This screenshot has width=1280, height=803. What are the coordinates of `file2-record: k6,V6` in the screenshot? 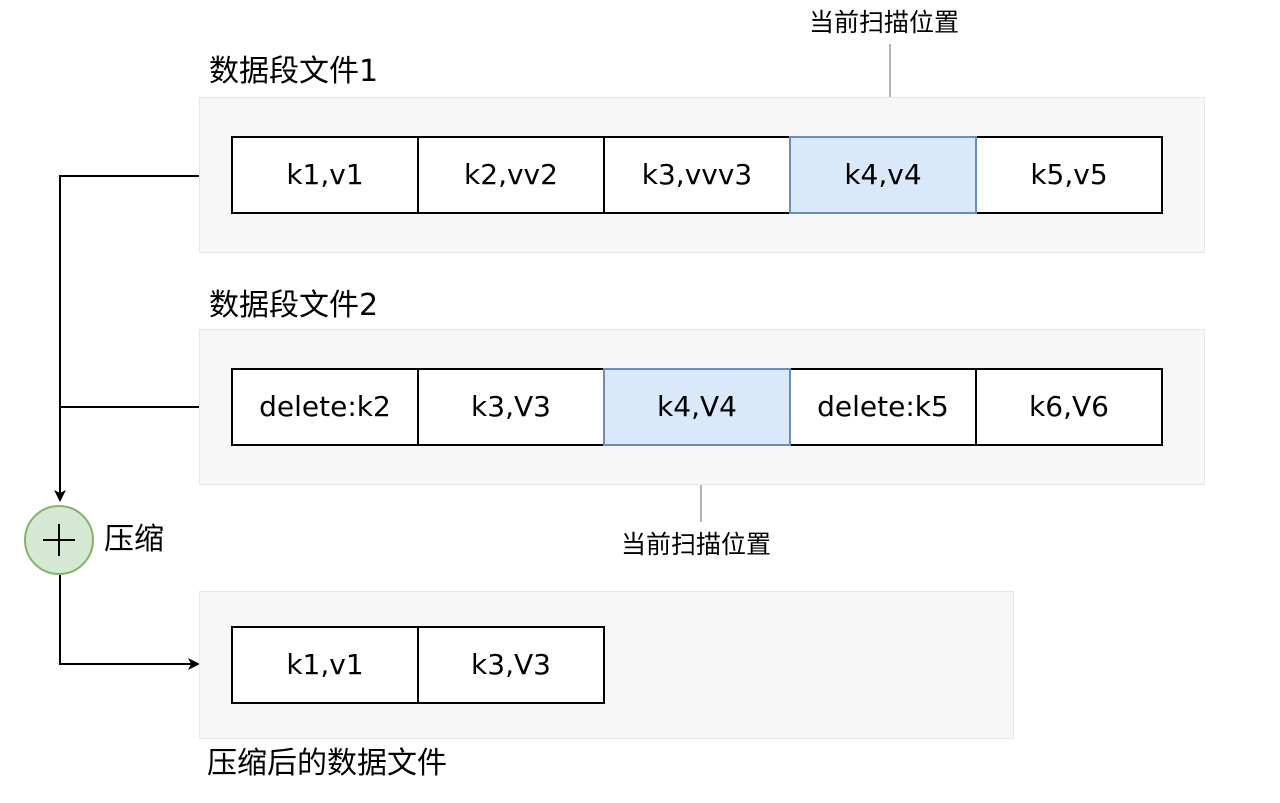 It's located at (1069, 407).